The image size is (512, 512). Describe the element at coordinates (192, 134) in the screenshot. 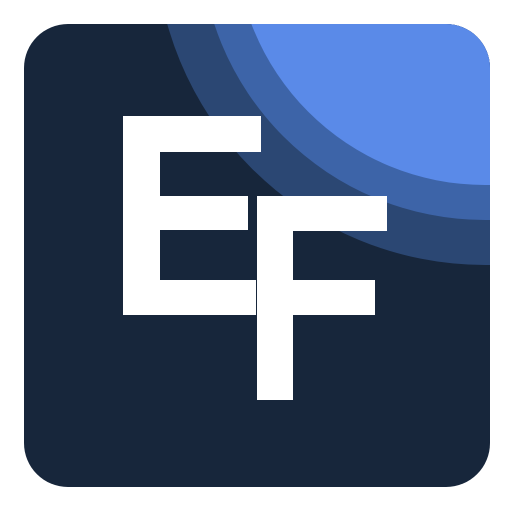

I see `monogram-e-top-bar` at that location.